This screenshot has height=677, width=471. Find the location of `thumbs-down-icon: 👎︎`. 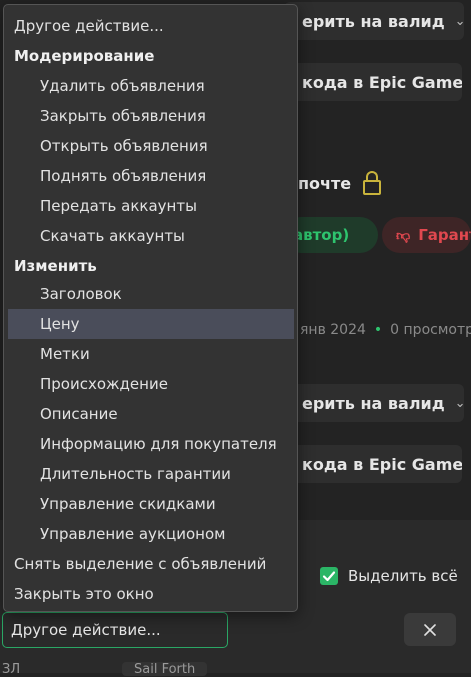

thumbs-down-icon: 👎︎ is located at coordinates (403, 235).